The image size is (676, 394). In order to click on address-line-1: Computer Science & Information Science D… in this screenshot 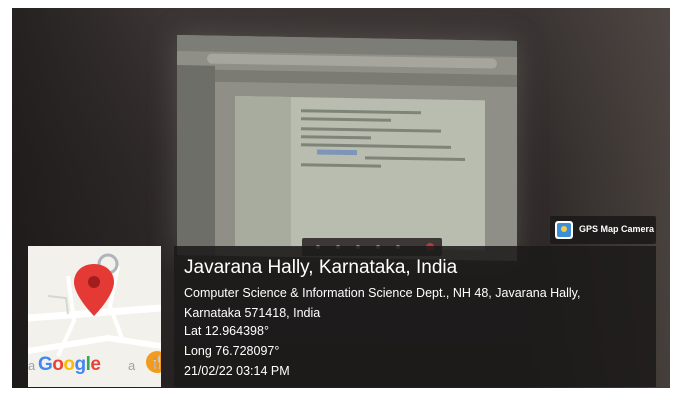, I will do `click(382, 293)`.